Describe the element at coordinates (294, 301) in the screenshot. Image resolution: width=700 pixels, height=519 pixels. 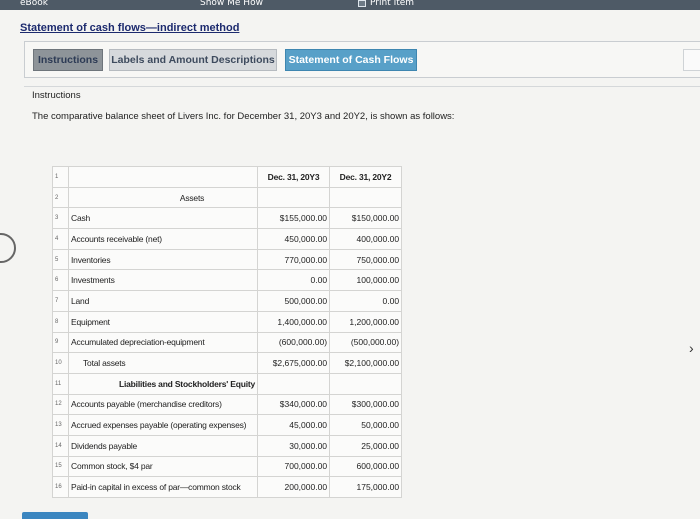
I see `value-20y3: 500,000.00` at that location.